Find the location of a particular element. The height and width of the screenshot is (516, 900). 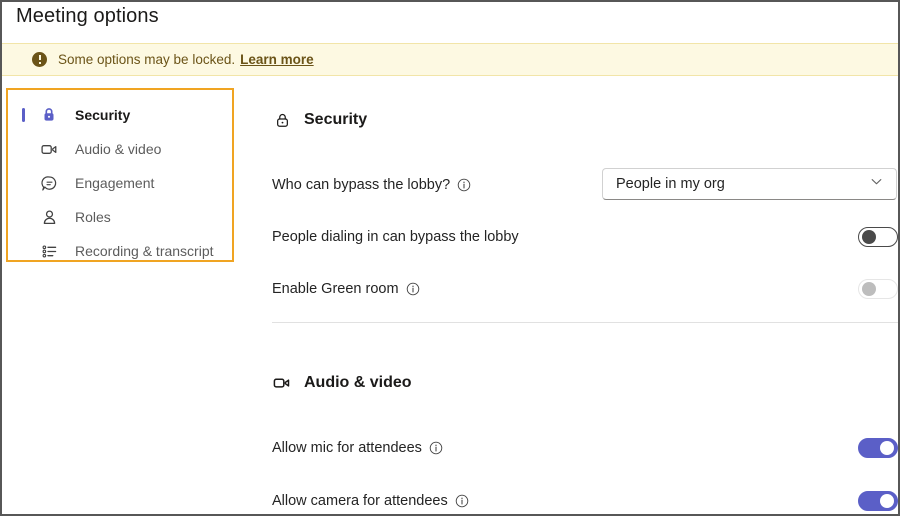

sidebar-item-engagement: Engagement is located at coordinates (120, 183).